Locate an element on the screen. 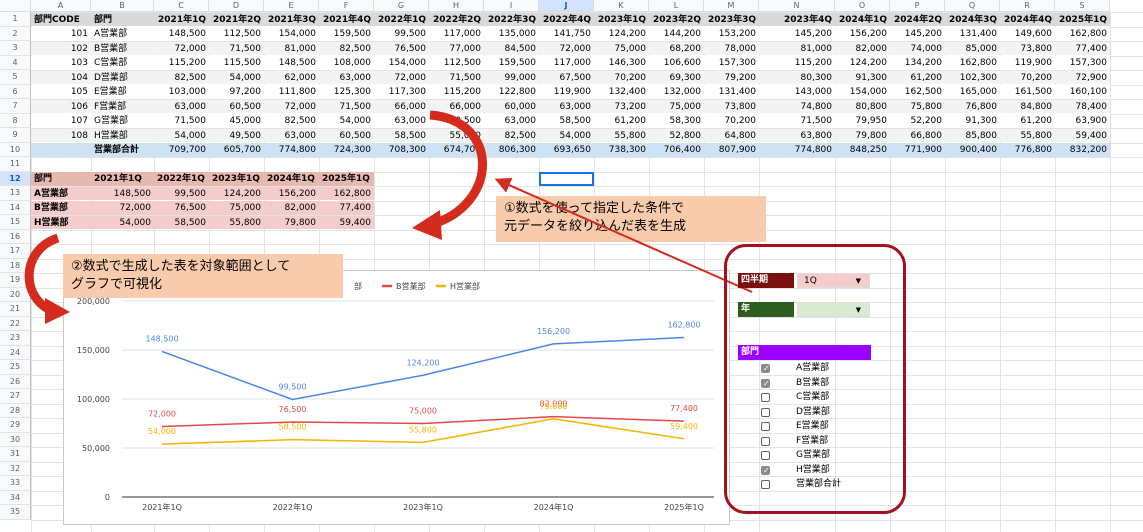  curved-arrow-to-chart is located at coordinates (42, 275).